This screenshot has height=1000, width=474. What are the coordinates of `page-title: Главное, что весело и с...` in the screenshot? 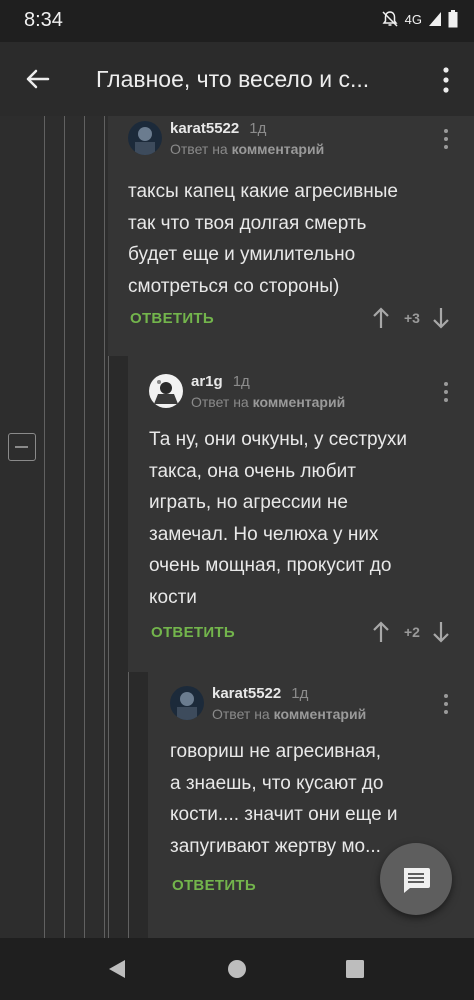 It's located at (233, 79).